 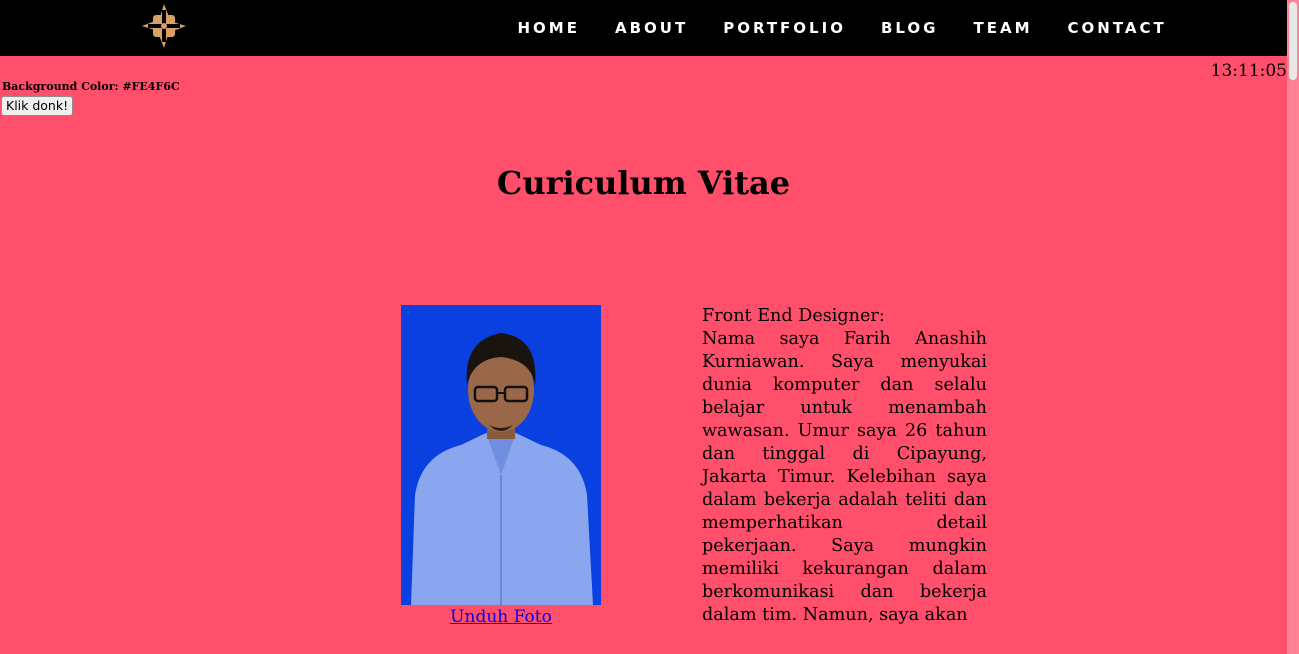 What do you see at coordinates (793, 316) in the screenshot?
I see `bio-role: Front End Designer:` at bounding box center [793, 316].